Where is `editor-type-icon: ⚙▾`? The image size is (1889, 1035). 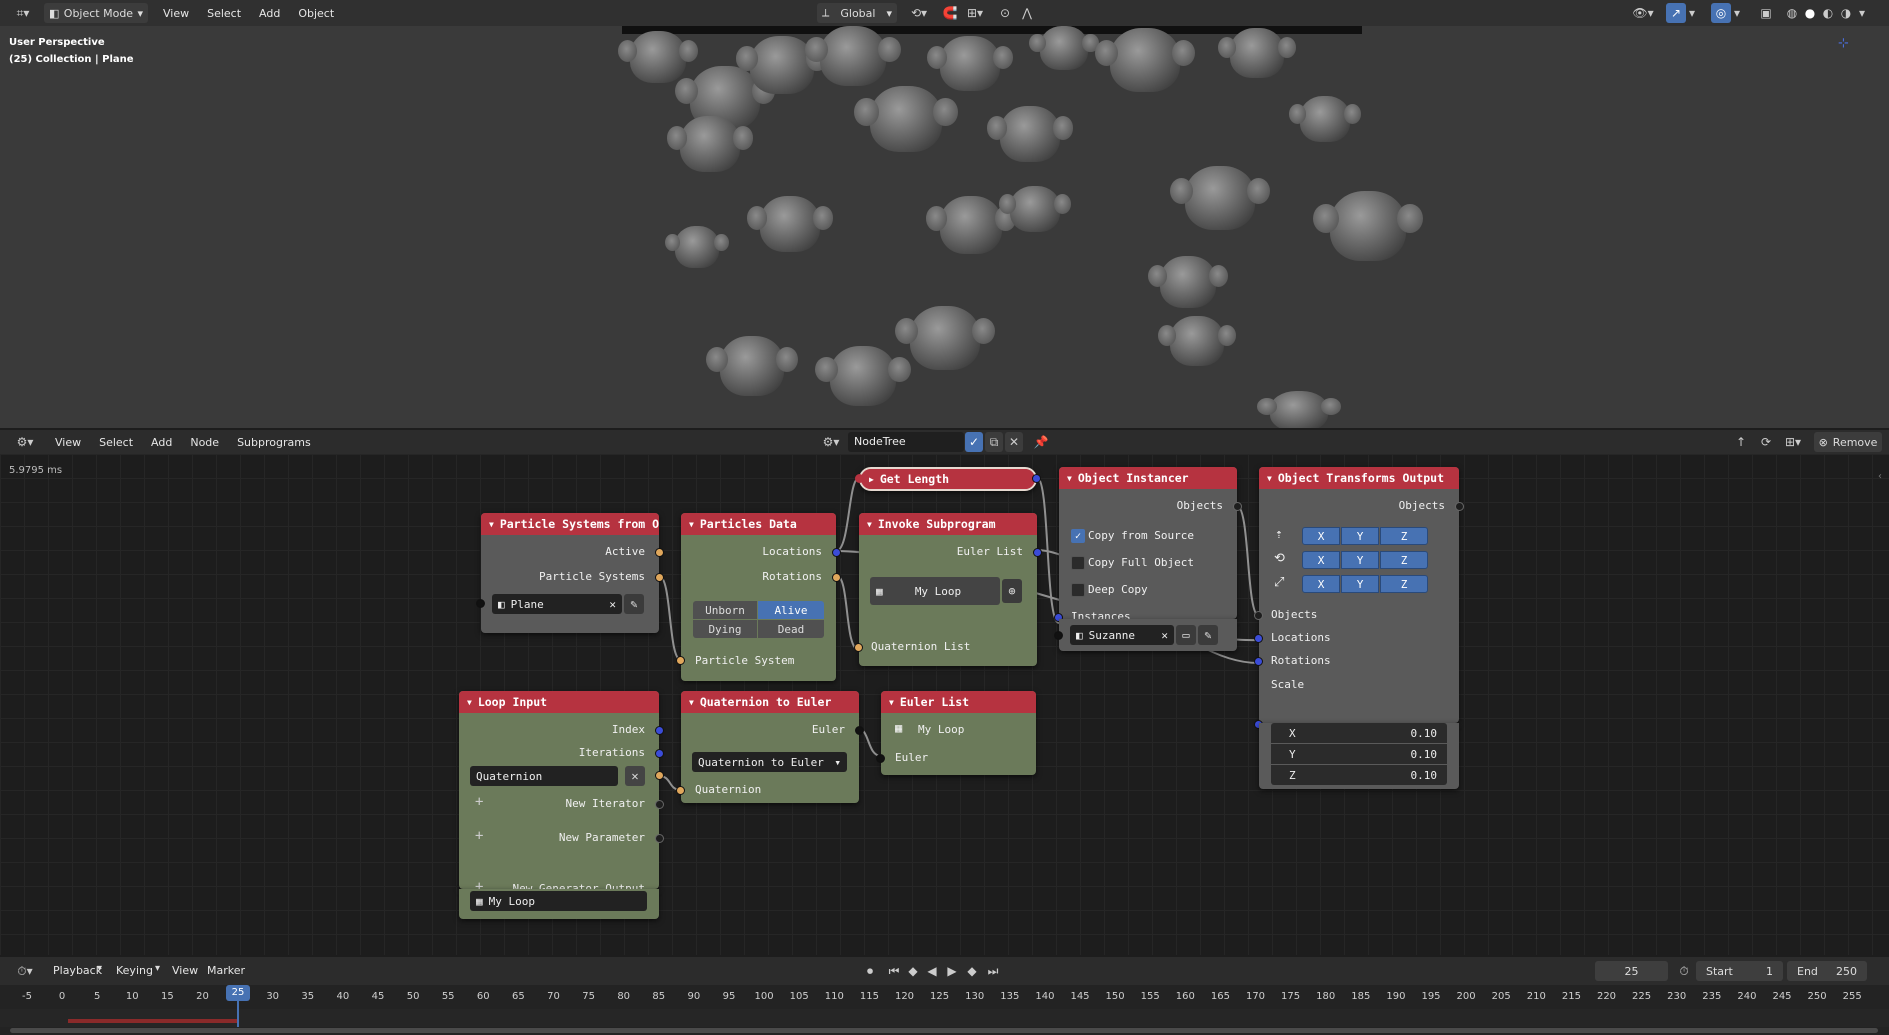
editor-type-icon: ⚙▾ is located at coordinates (25, 442).